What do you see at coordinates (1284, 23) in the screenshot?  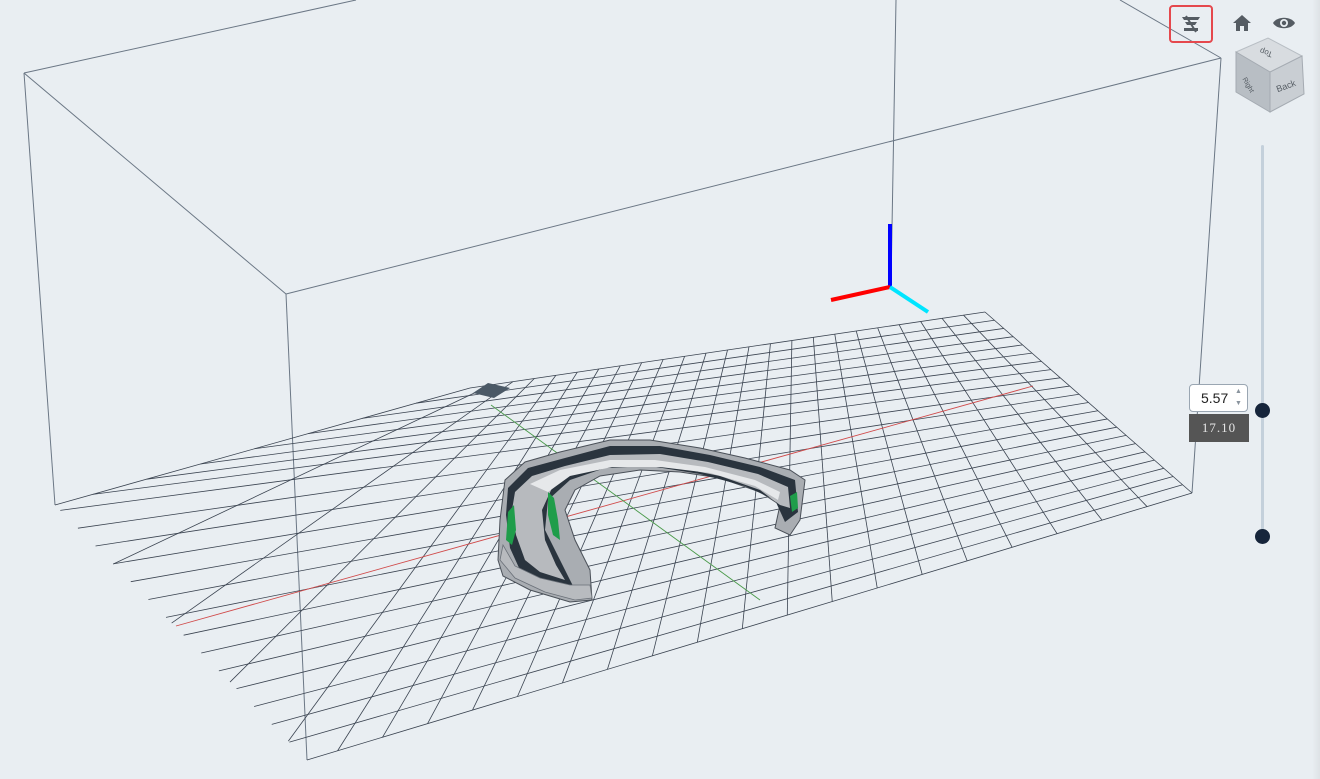 I see `eye-icon` at bounding box center [1284, 23].